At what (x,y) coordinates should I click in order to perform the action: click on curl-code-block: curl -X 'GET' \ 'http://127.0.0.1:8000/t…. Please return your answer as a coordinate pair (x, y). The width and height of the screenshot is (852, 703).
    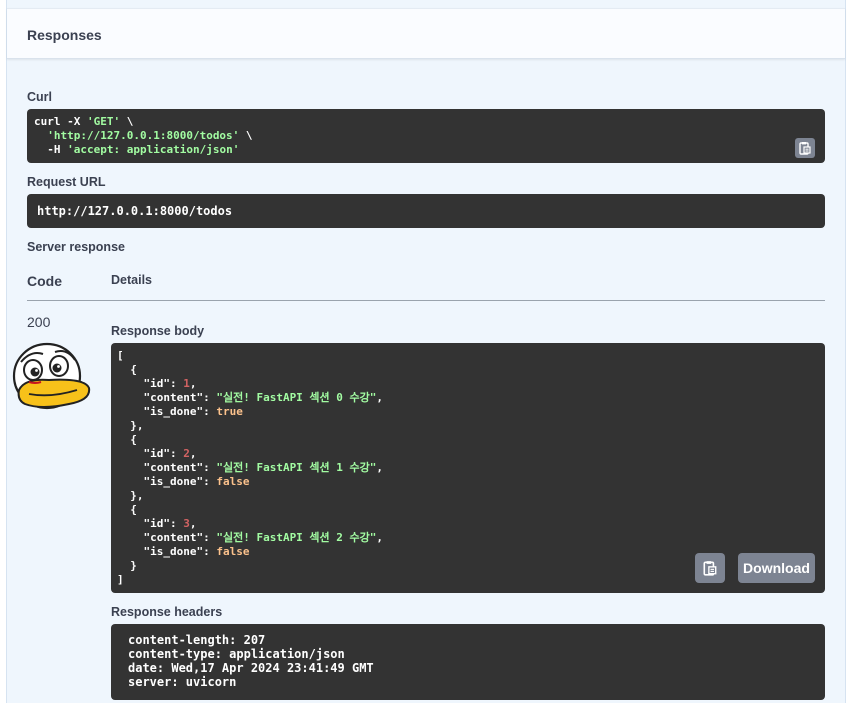
    Looking at the image, I should click on (426, 136).